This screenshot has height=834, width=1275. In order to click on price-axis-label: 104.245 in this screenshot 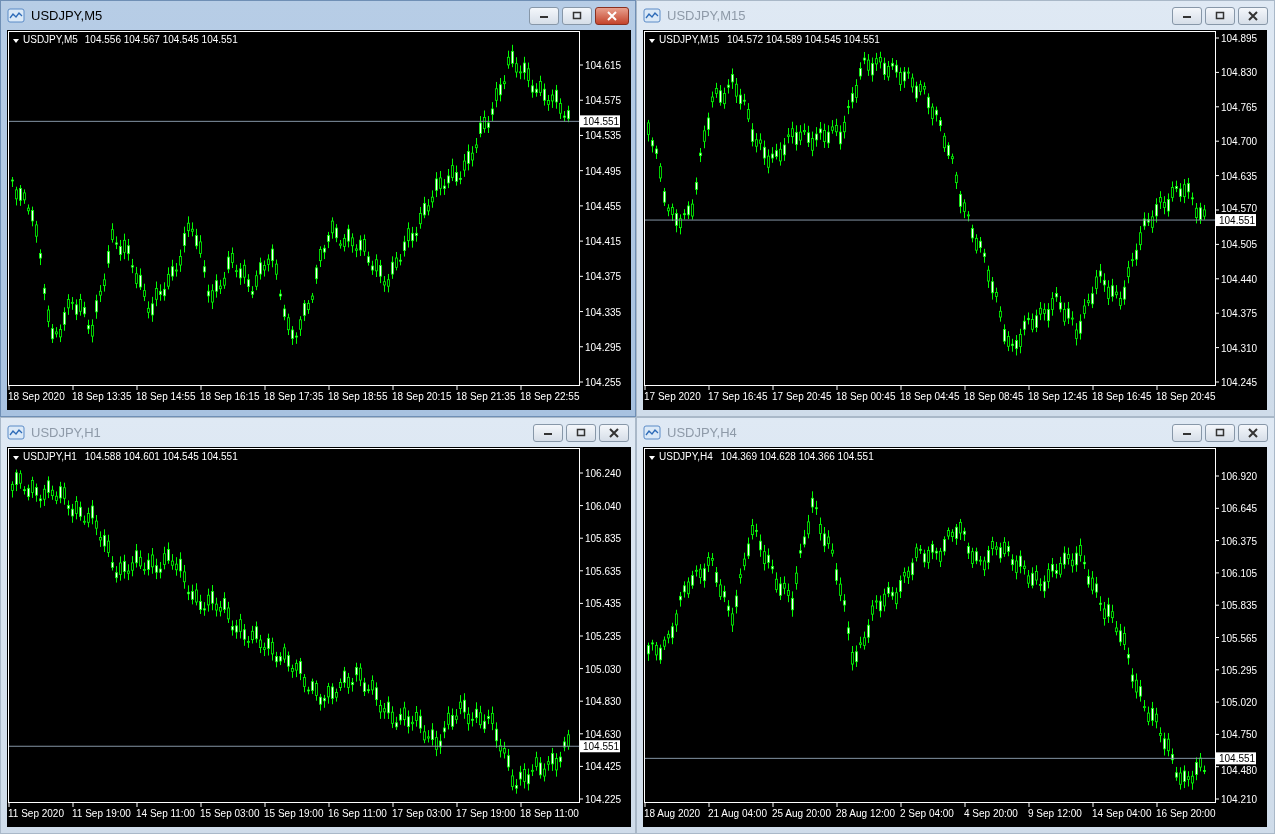, I will do `click(1239, 382)`.